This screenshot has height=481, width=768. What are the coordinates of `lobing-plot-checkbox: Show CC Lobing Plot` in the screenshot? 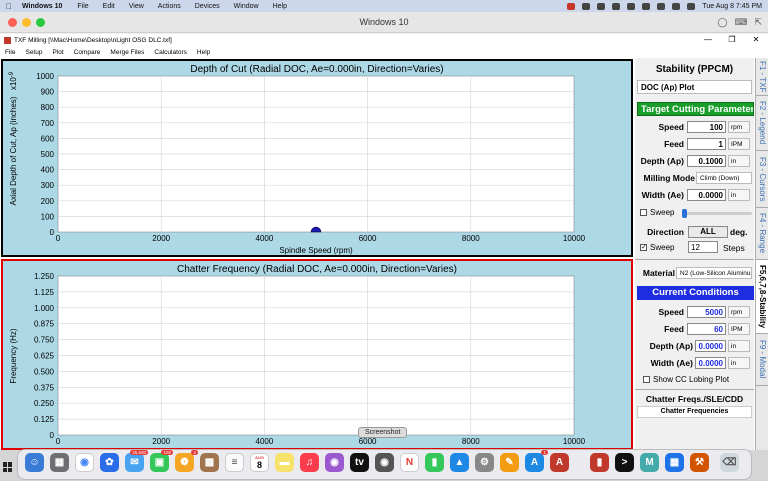 It's located at (686, 379).